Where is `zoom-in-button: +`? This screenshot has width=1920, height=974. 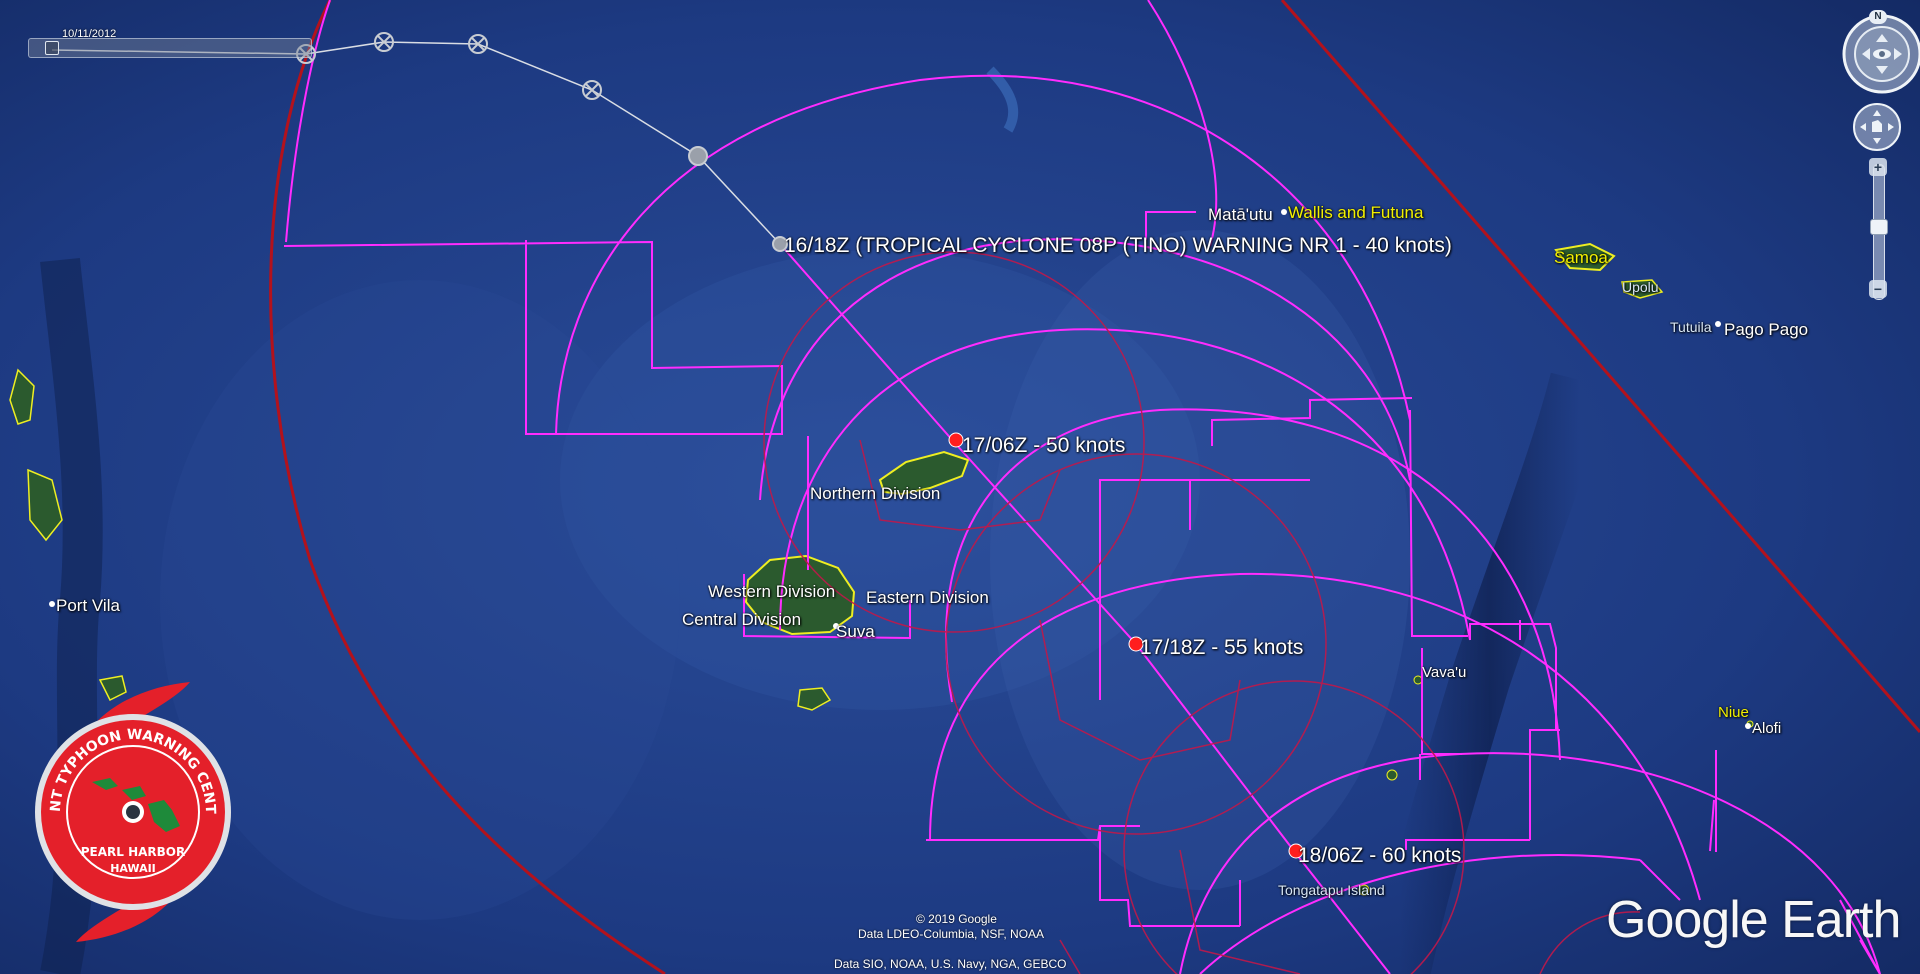
zoom-in-button: + is located at coordinates (1878, 167).